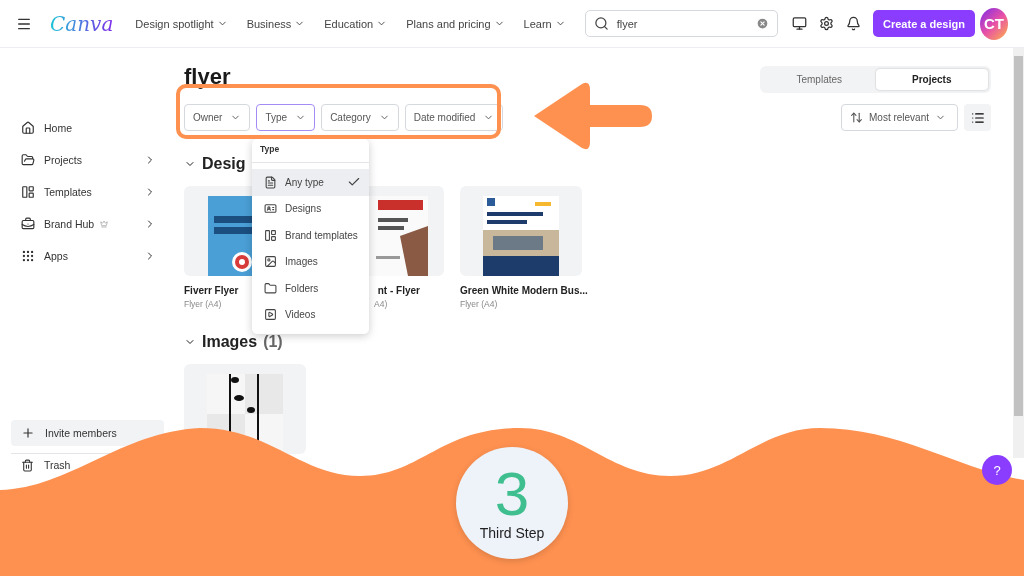 This screenshot has height=576, width=1024. I want to click on help-button: ?, so click(997, 470).